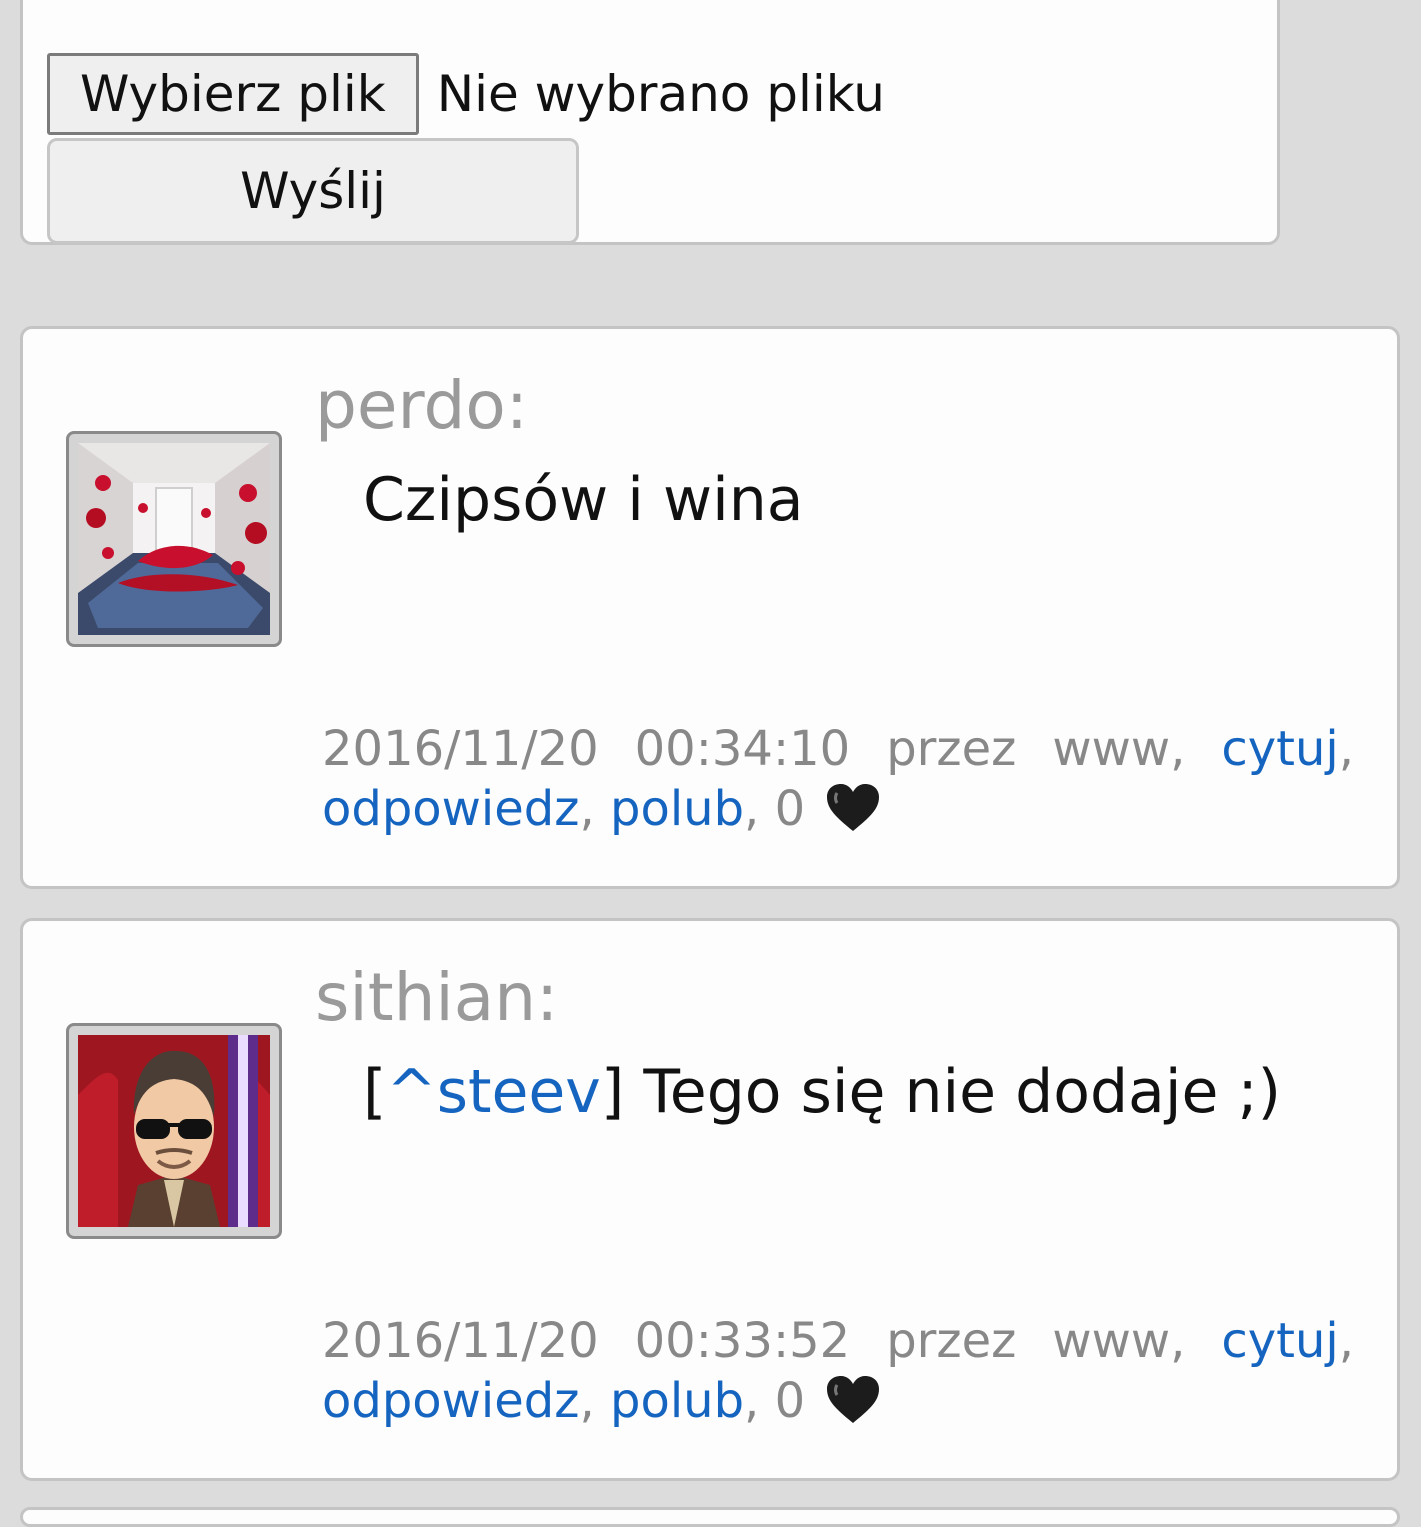 This screenshot has width=1421, height=1527. What do you see at coordinates (710, 1517) in the screenshot?
I see `next-post-card` at bounding box center [710, 1517].